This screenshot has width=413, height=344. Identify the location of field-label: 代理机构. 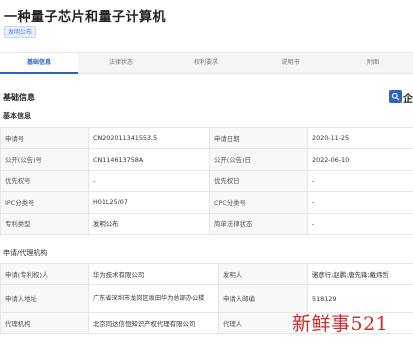
(44, 323).